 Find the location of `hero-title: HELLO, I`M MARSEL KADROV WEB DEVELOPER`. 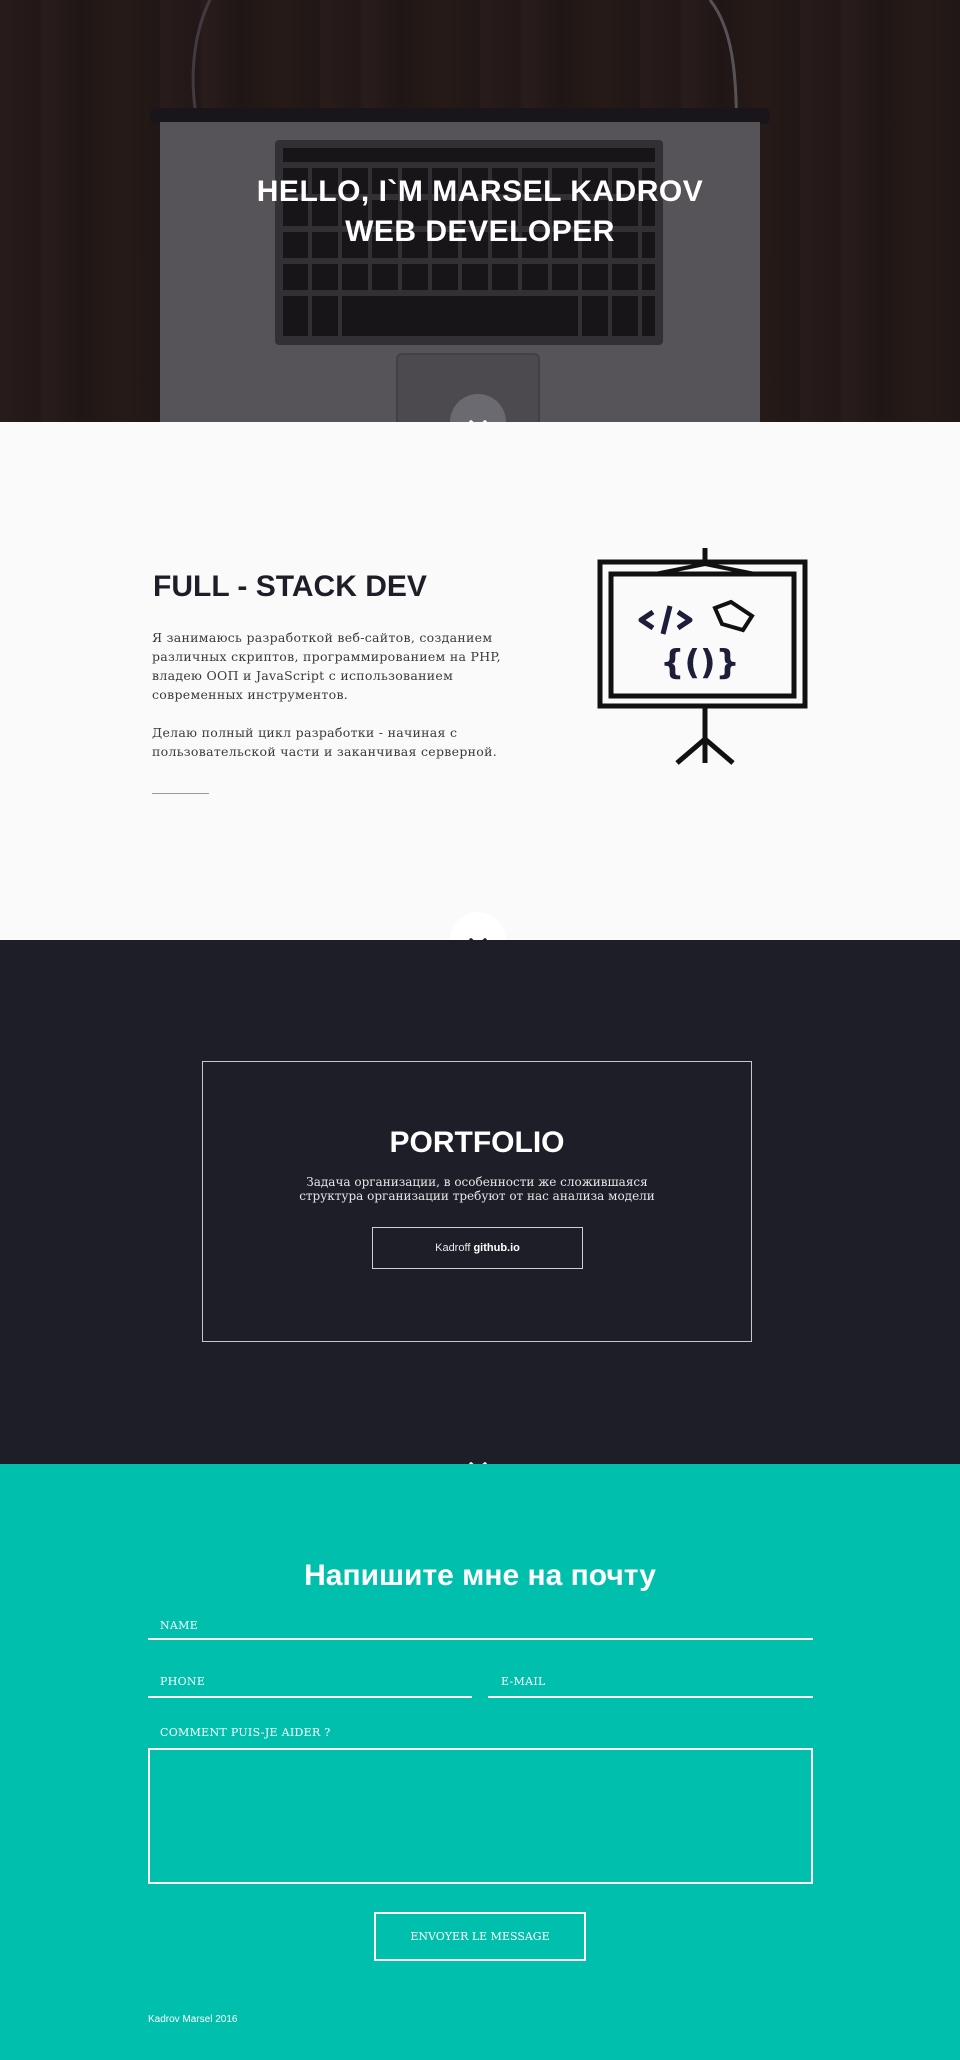

hero-title: HELLO, I`M MARSEL KADROV WEB DEVELOPER is located at coordinates (480, 212).